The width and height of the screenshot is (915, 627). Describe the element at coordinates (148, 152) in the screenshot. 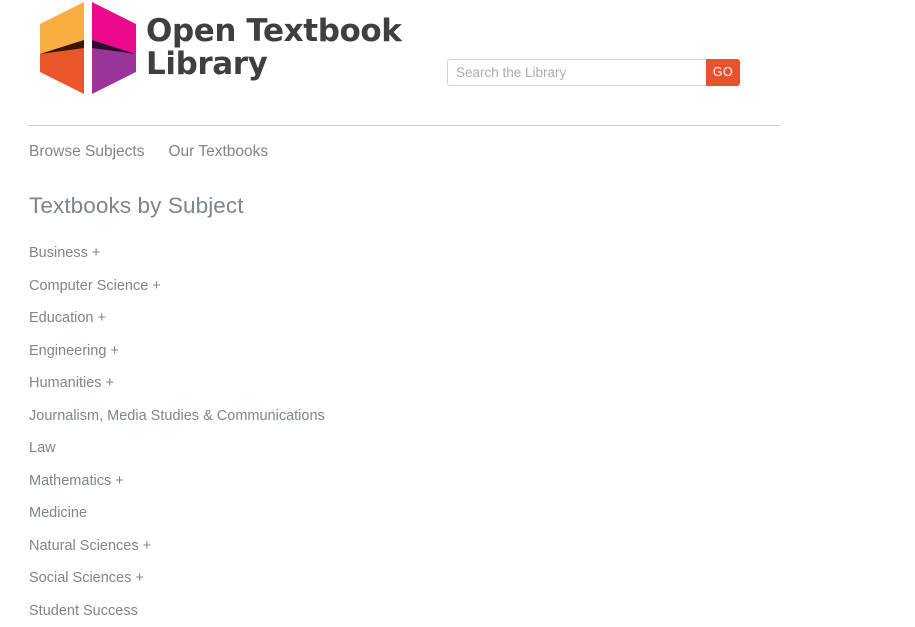

I see `primary-nav: Browse Subjects Our Textbooks` at that location.